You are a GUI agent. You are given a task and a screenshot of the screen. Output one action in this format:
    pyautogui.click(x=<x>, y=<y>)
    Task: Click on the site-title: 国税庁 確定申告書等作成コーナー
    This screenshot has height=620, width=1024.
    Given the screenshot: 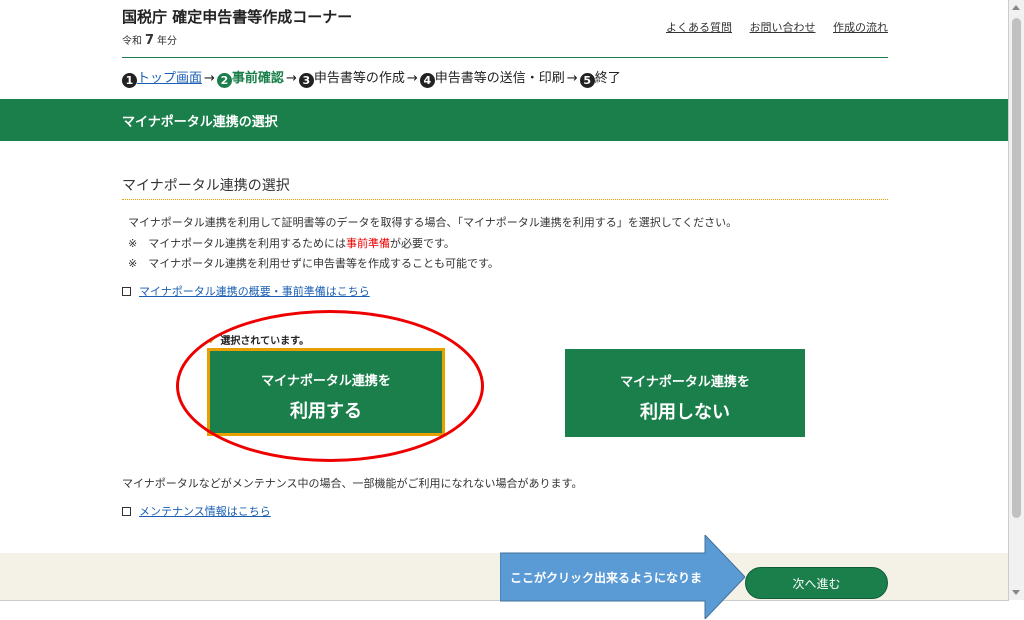 What is the action you would take?
    pyautogui.click(x=237, y=17)
    